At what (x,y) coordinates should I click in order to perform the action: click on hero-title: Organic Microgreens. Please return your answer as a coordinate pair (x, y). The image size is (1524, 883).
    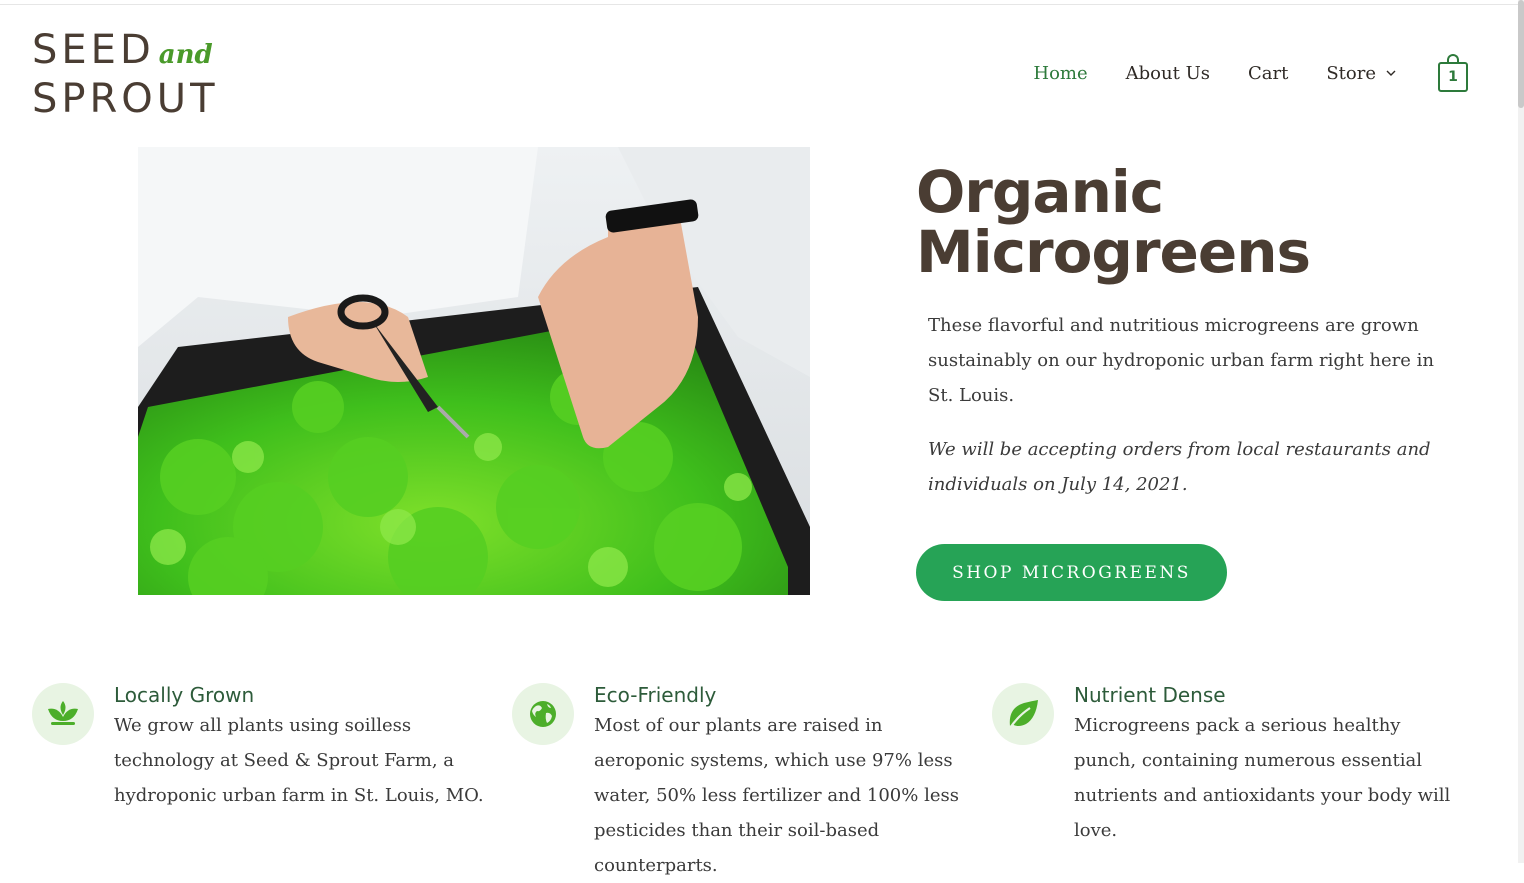
    Looking at the image, I should click on (1176, 222).